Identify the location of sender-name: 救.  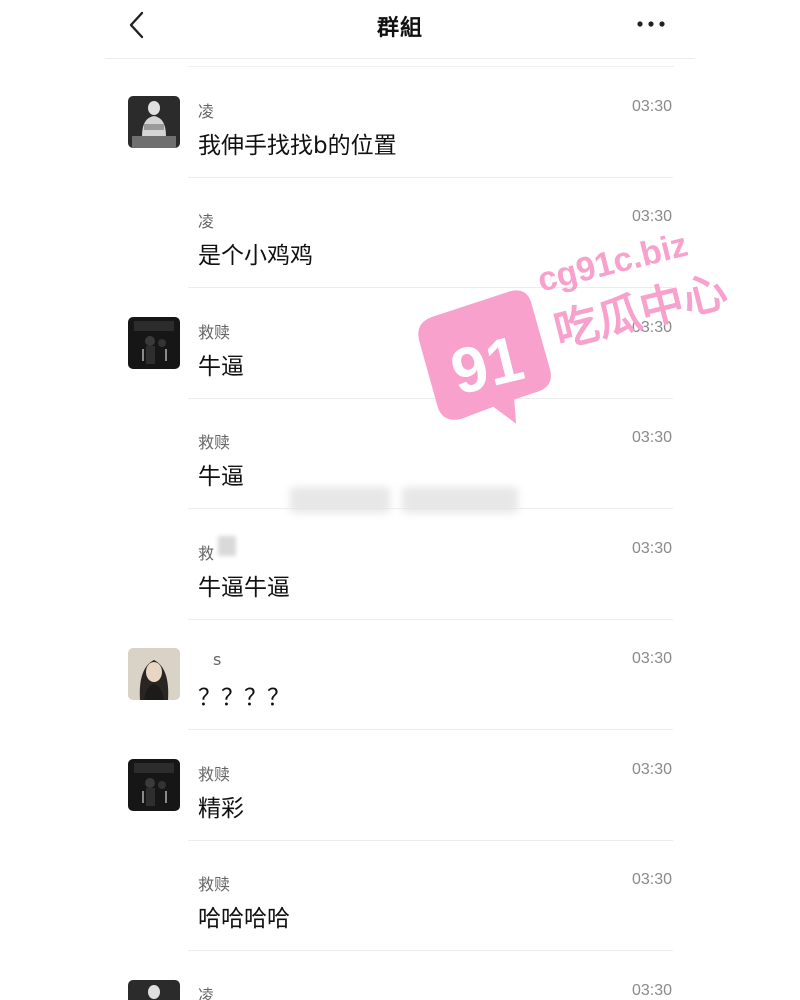
(206, 553).